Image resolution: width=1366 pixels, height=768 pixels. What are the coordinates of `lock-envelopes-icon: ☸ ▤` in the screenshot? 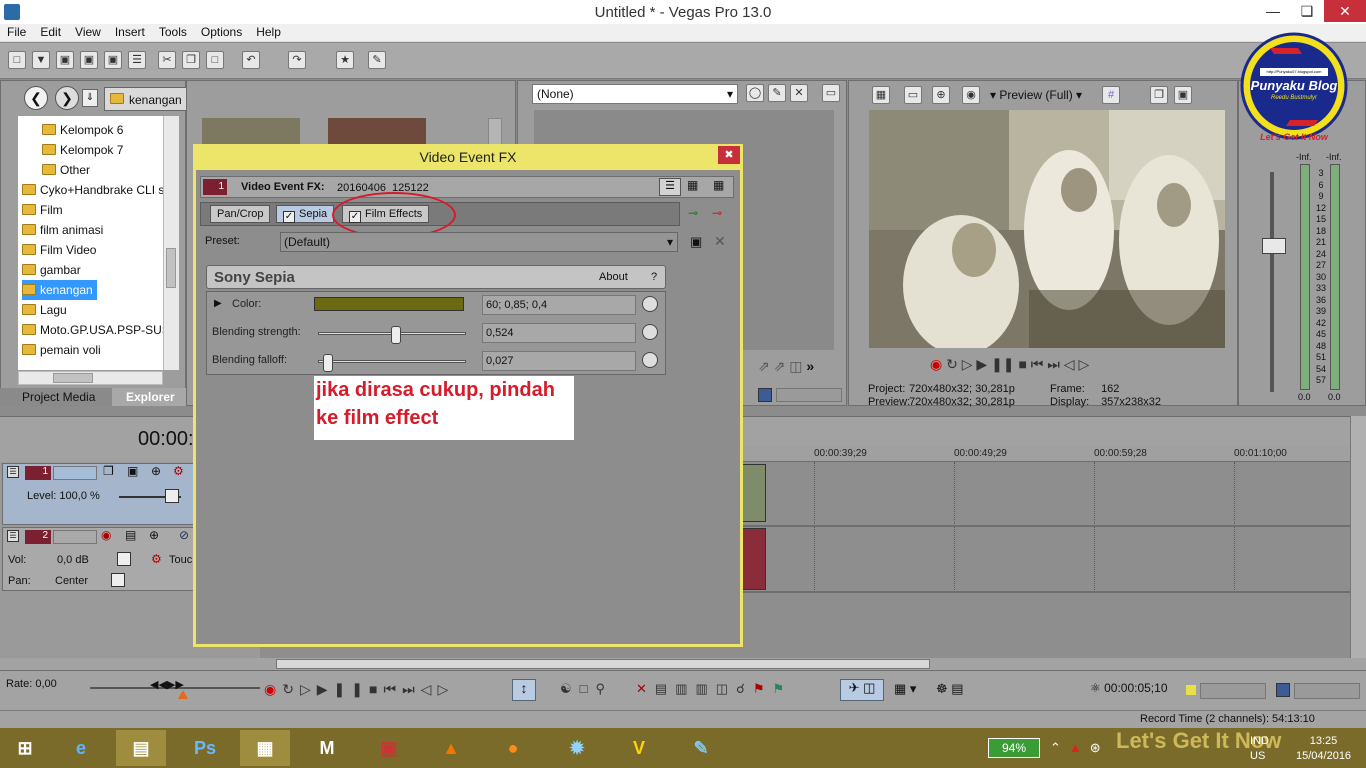 It's located at (950, 689).